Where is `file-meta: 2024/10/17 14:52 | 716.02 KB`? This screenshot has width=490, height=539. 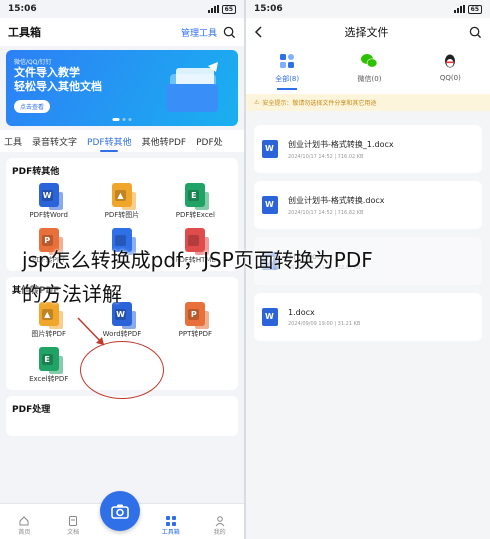
file-meta: 2024/10/17 14:52 | 716.02 KB is located at coordinates (326, 156).